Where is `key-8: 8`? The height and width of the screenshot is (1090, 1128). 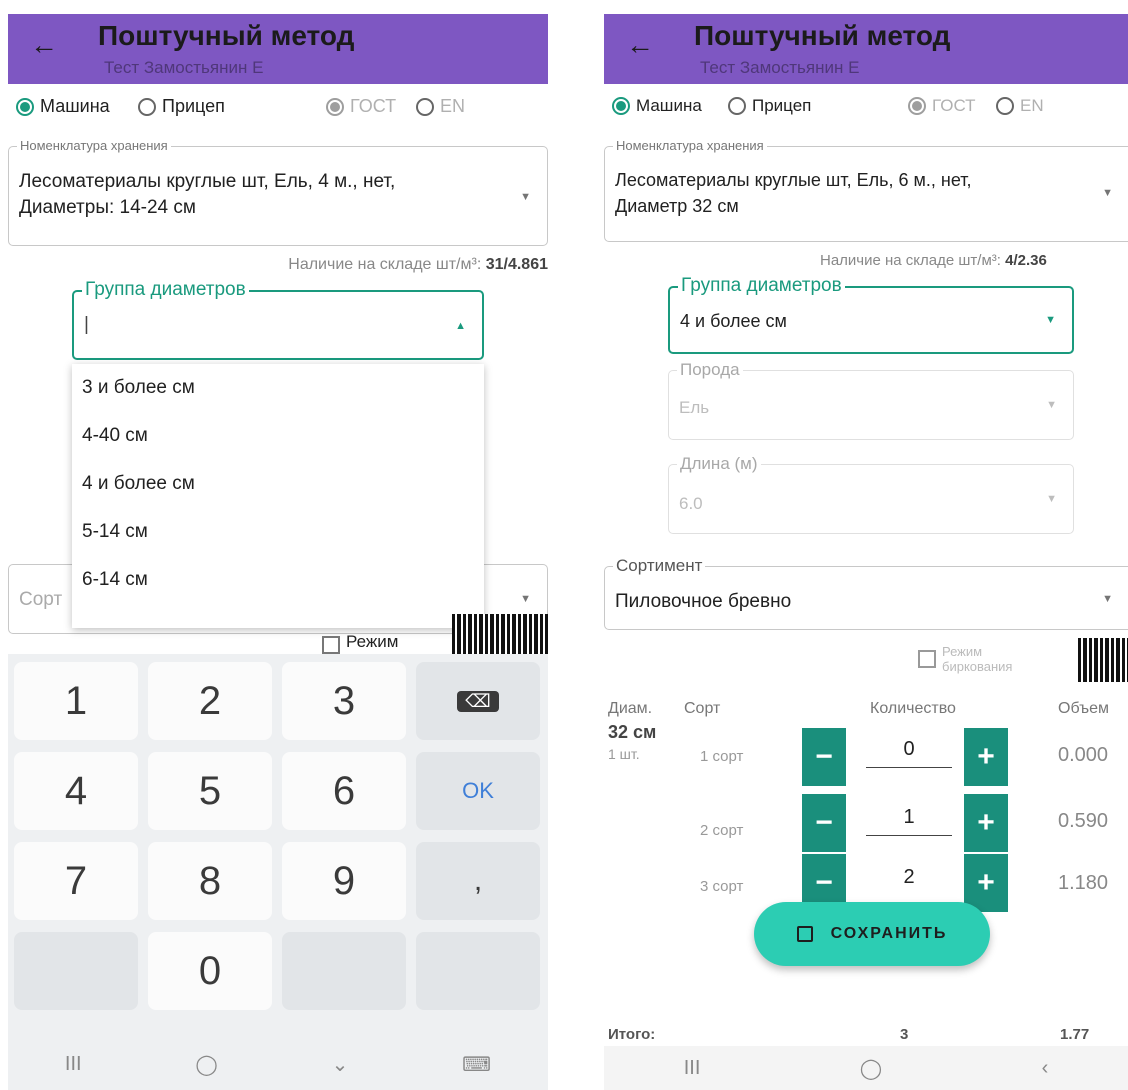
key-8: 8 is located at coordinates (210, 881).